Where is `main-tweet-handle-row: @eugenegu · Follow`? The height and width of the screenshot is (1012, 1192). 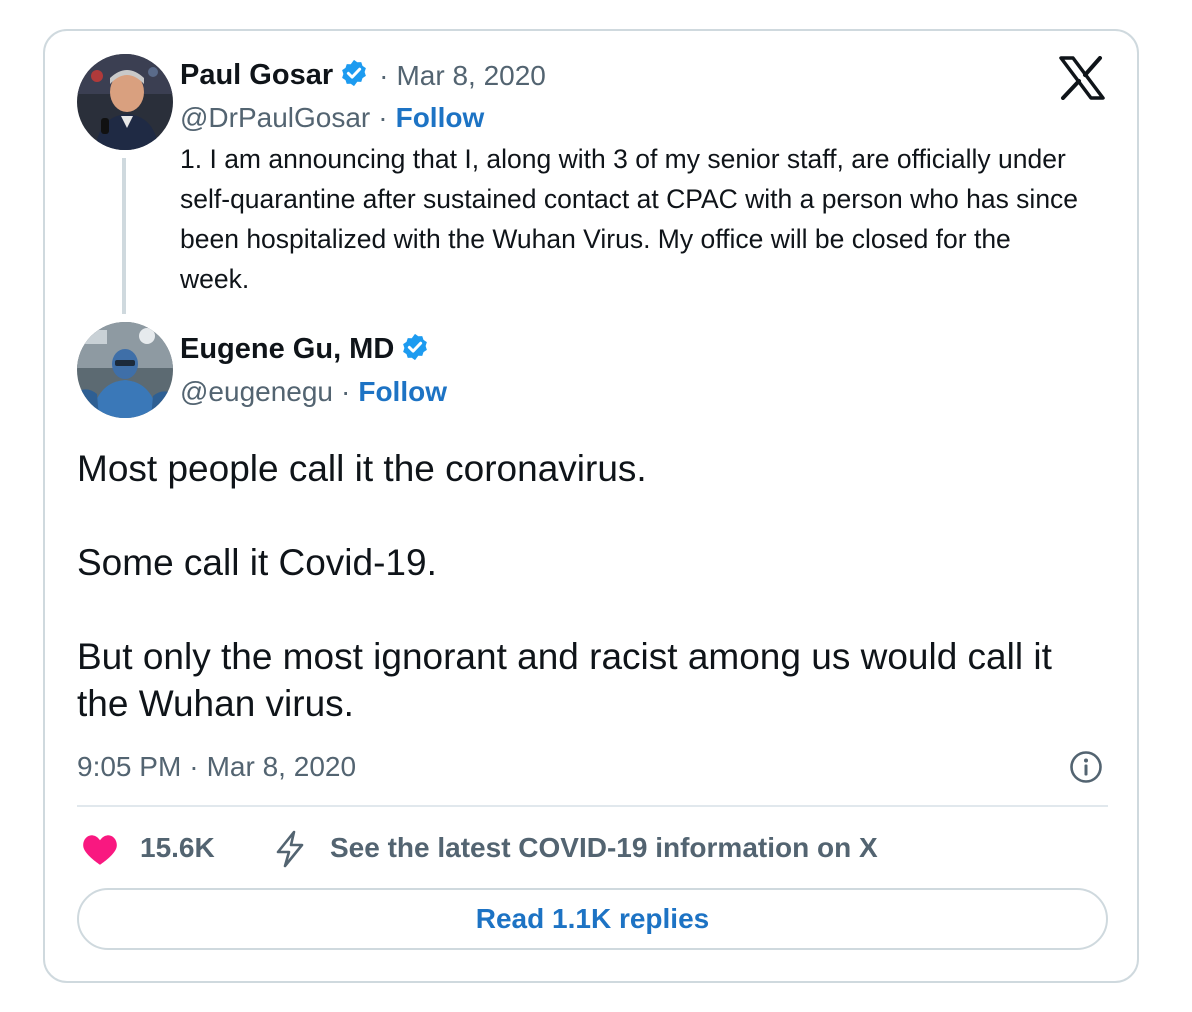 main-tweet-handle-row: @eugenegu · Follow is located at coordinates (313, 392).